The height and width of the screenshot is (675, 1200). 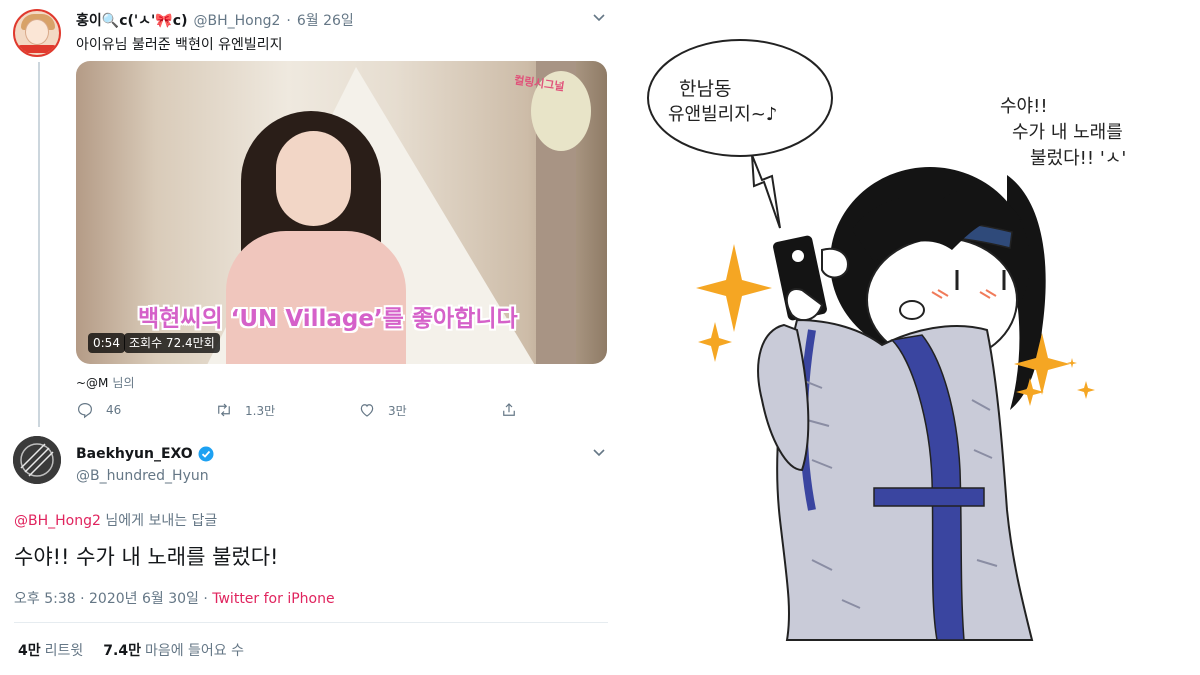 What do you see at coordinates (1067, 132) in the screenshot?
I see `thought-text-line-2: 수가 내 노래를` at bounding box center [1067, 132].